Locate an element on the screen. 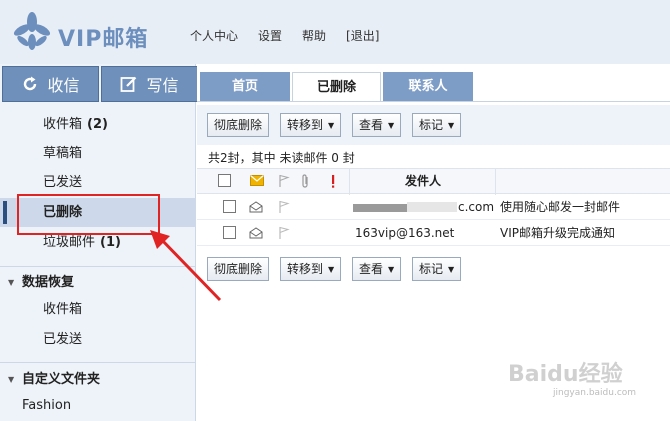 The width and height of the screenshot is (670, 421). tab-home: 首页 is located at coordinates (245, 87).